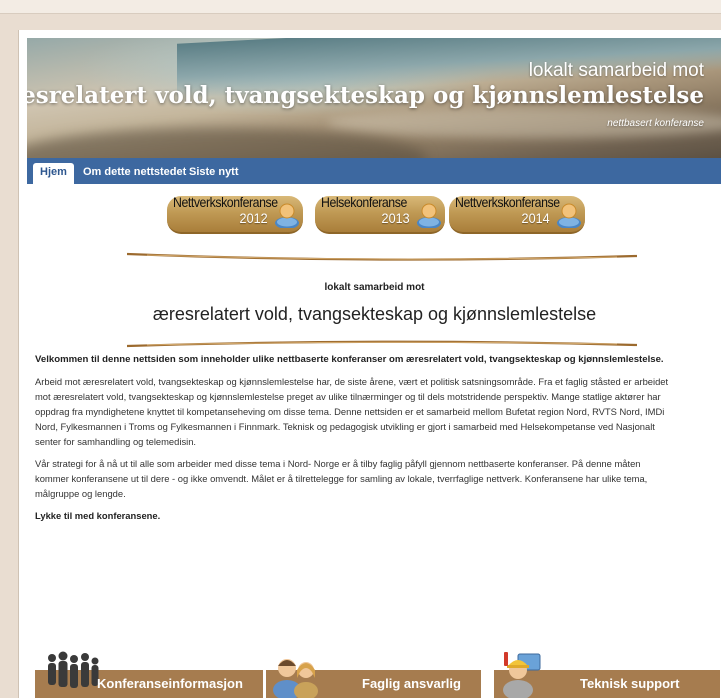 Image resolution: width=721 pixels, height=698 pixels. What do you see at coordinates (382, 256) in the screenshot?
I see `decorative-swoosh-top` at bounding box center [382, 256].